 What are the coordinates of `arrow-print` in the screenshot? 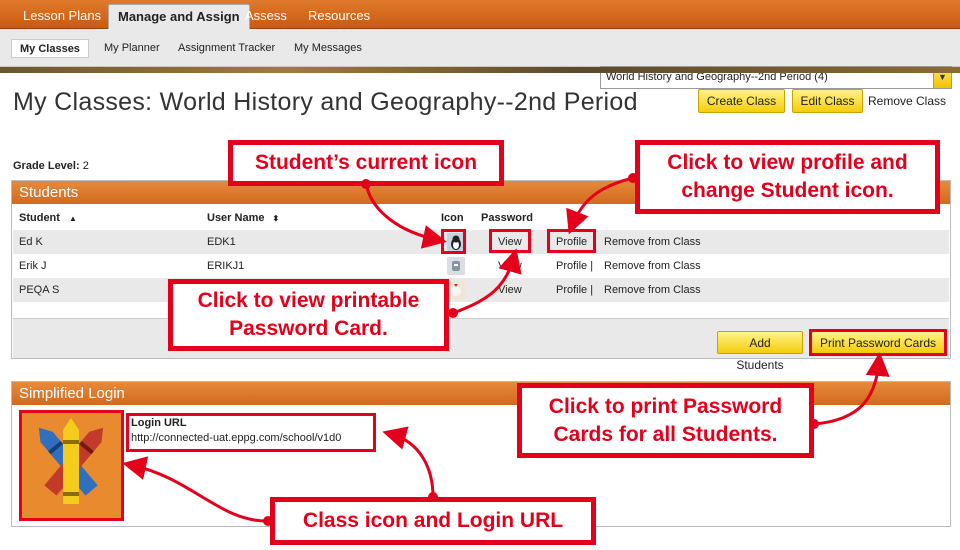 It's located at (851, 389).